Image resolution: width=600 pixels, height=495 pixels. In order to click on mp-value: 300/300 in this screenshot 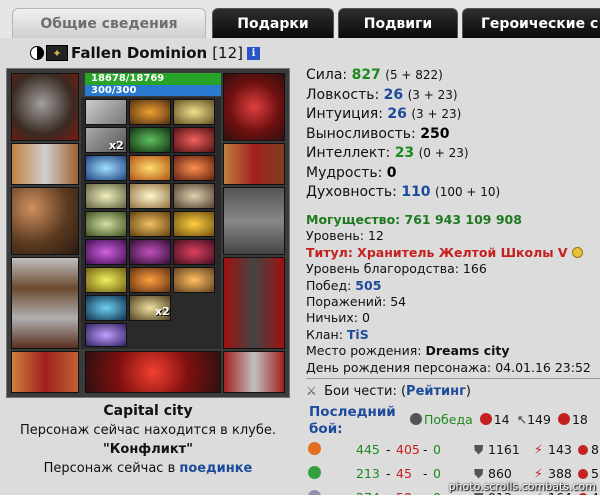, I will do `click(114, 90)`.